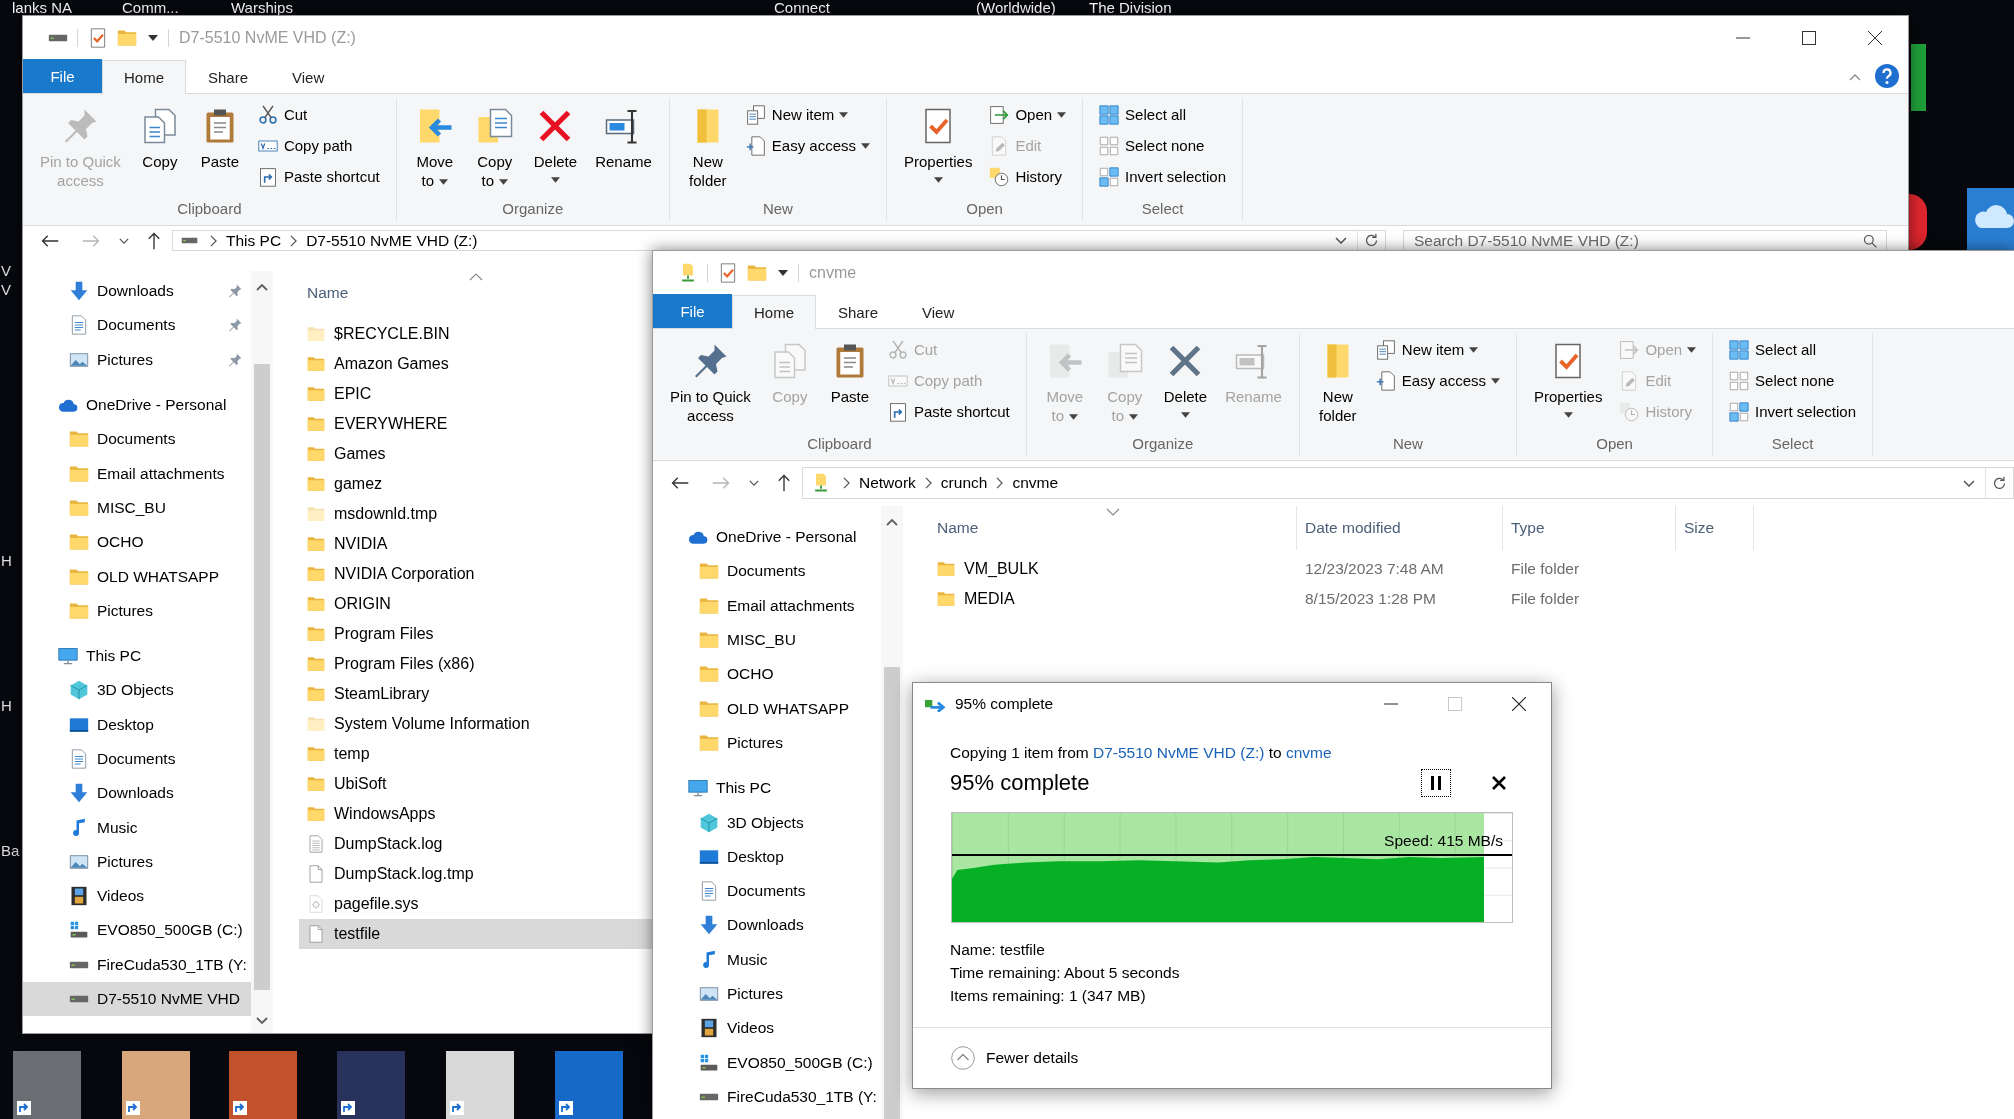 This screenshot has height=1119, width=2014. What do you see at coordinates (767, 537) in the screenshot?
I see `nav-item: OneDrive - Personal` at bounding box center [767, 537].